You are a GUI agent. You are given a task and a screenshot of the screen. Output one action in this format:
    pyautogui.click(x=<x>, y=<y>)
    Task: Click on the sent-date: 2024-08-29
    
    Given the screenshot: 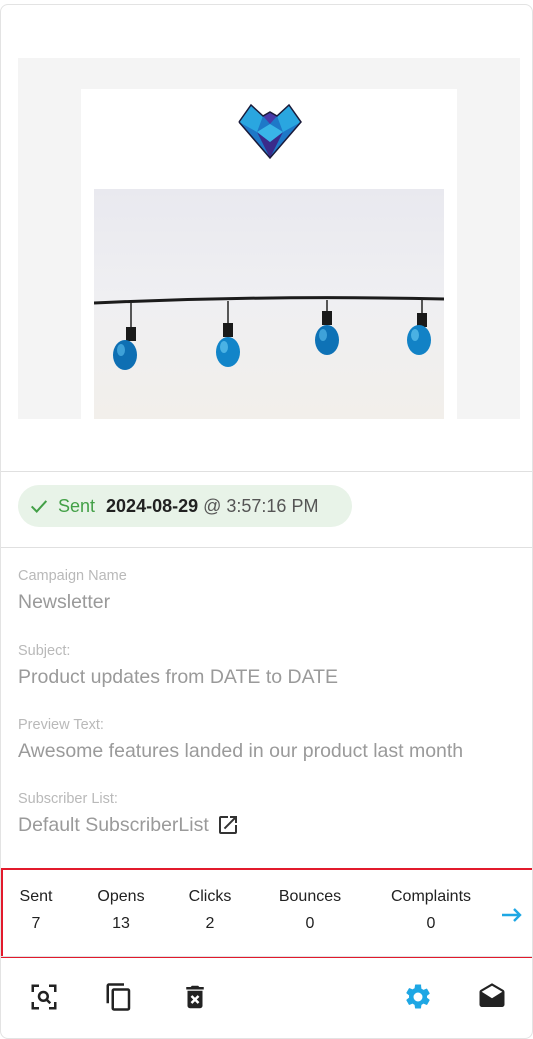 What is the action you would take?
    pyautogui.click(x=152, y=505)
    